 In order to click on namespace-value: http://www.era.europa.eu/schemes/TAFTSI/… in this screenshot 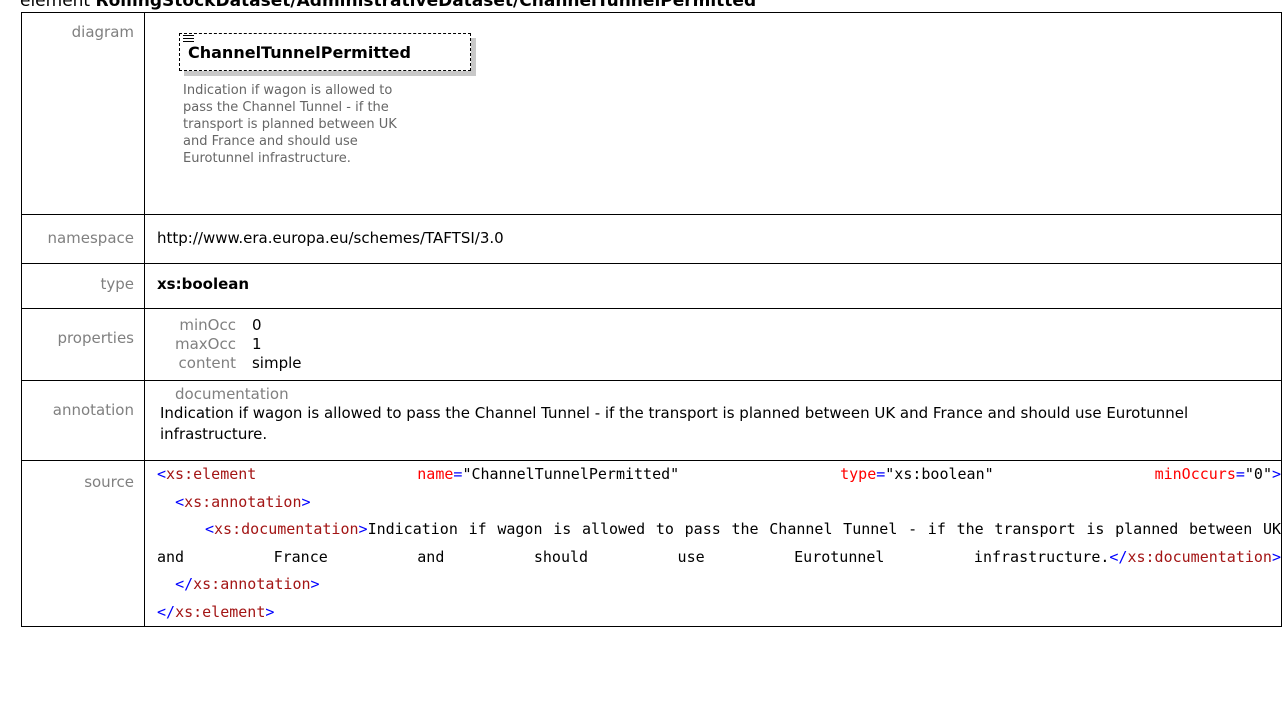, I will do `click(713, 239)`.